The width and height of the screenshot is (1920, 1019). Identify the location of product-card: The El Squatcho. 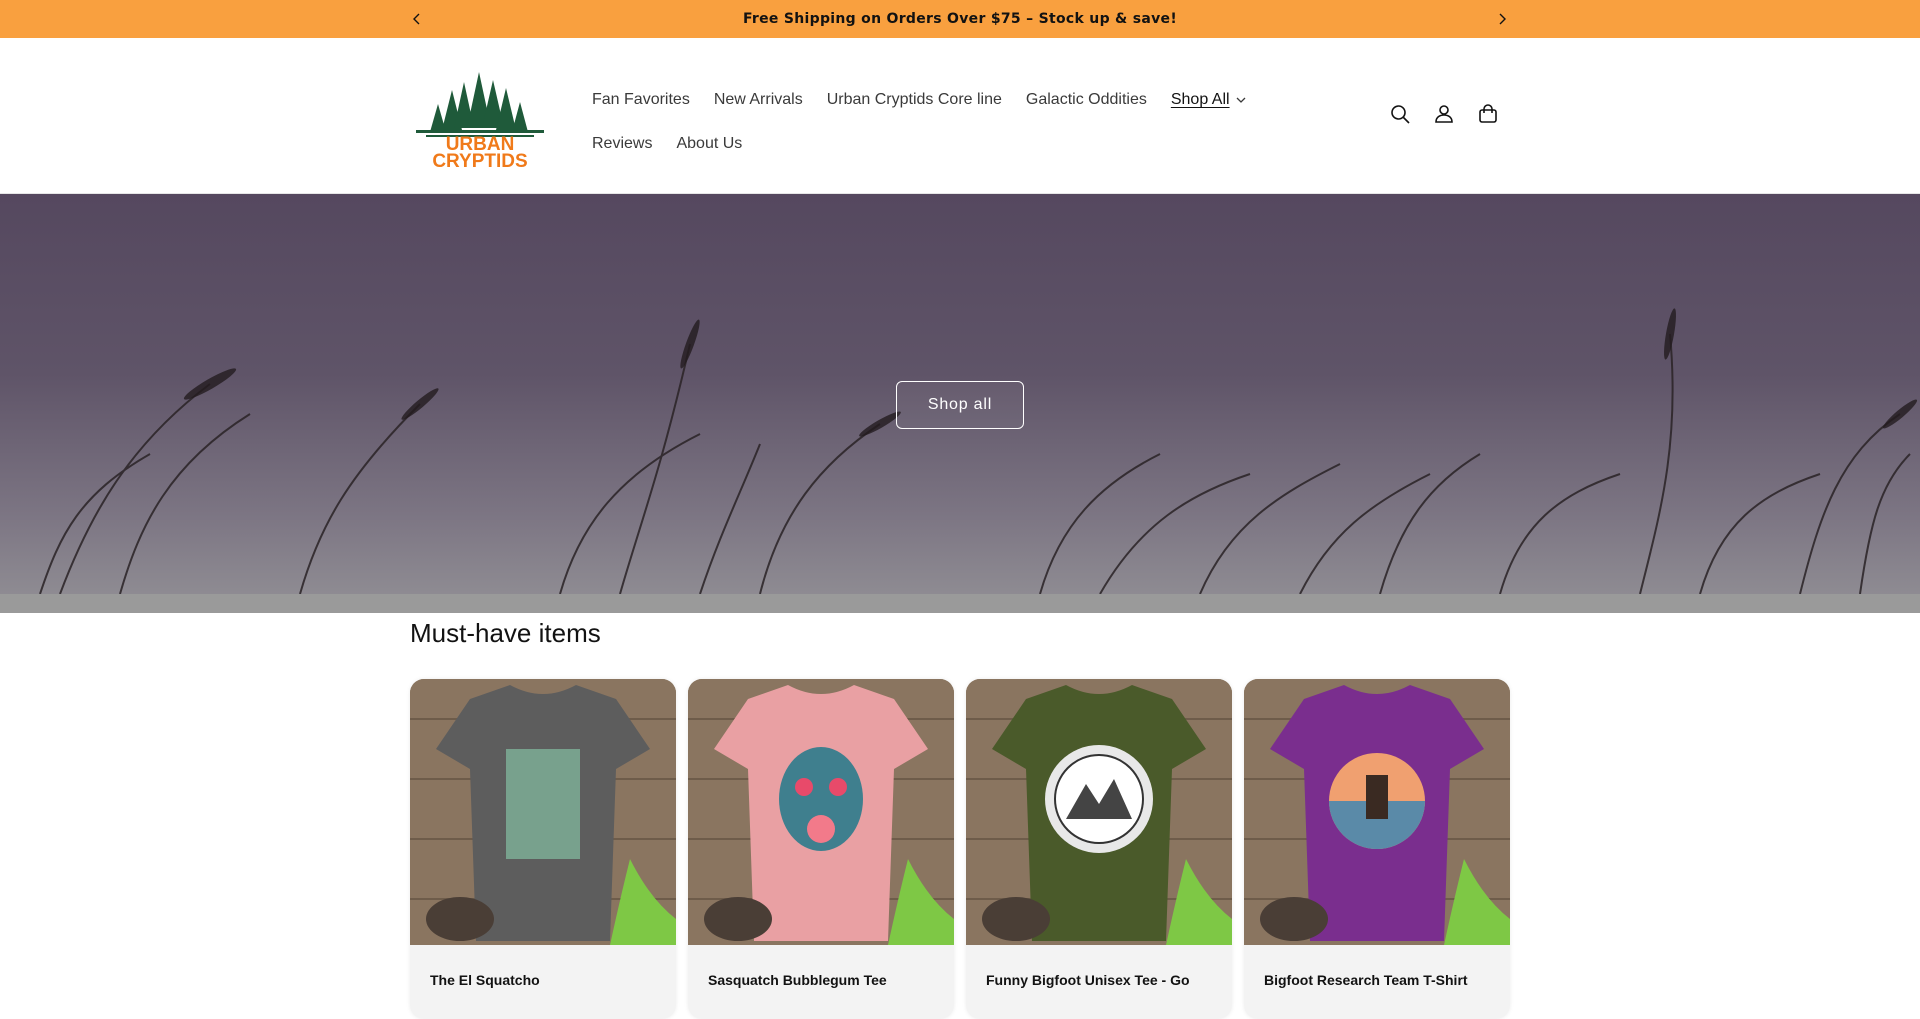
(543, 849).